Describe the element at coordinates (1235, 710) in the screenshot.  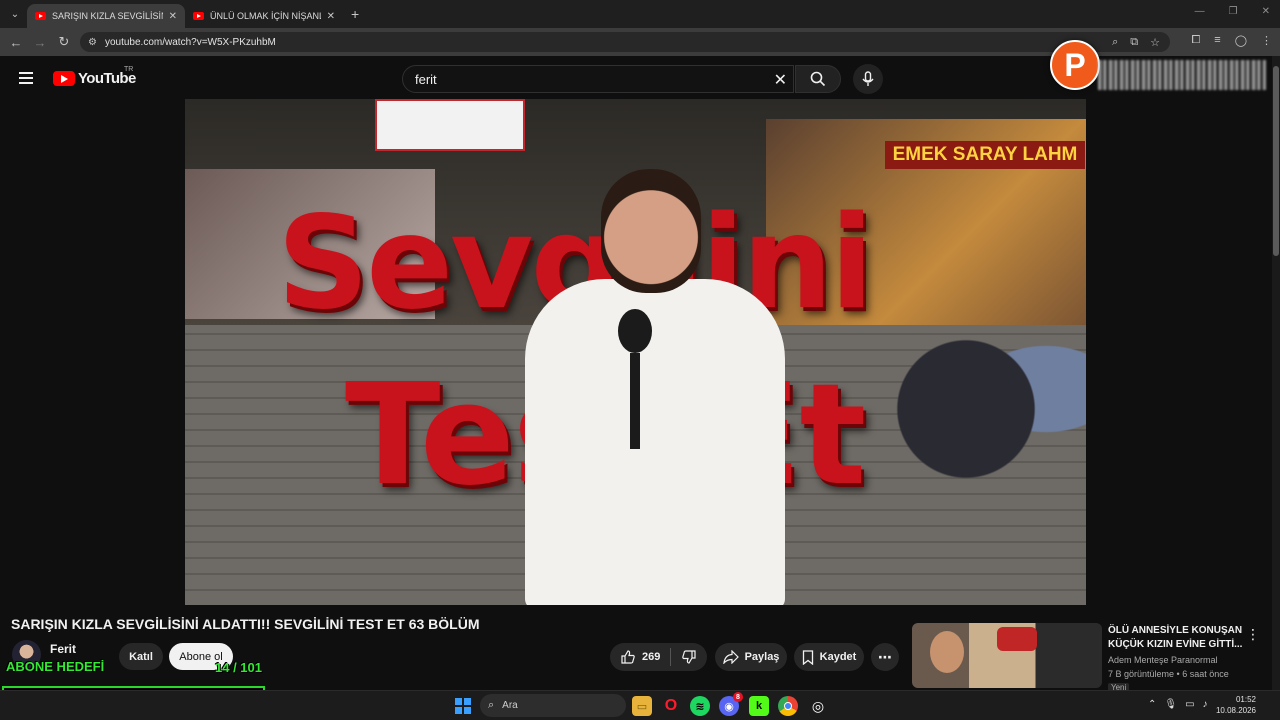
I see `clock-date: 10.08.2026` at that location.